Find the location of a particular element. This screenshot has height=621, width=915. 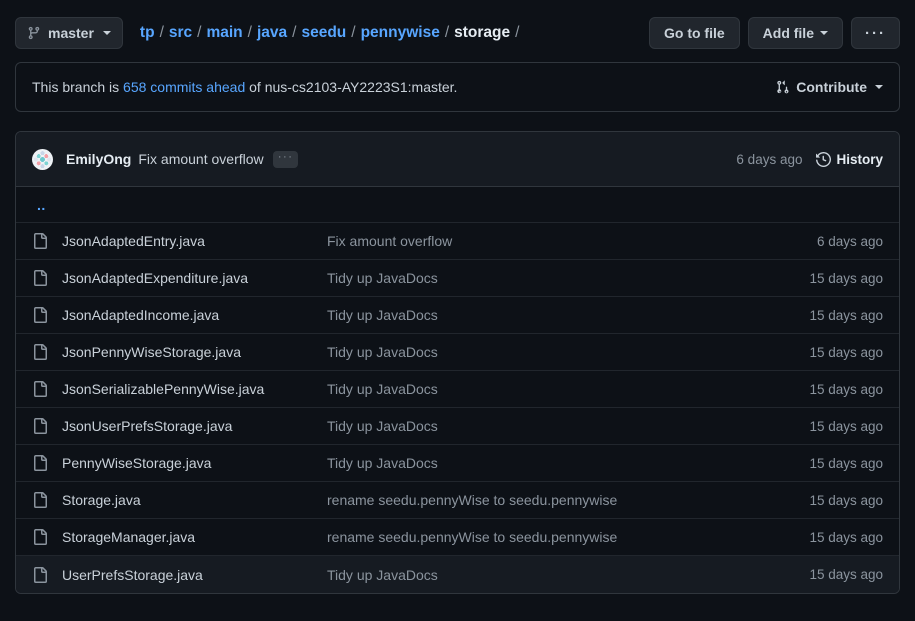

file-name-link: JsonUserPrefsStorage.java is located at coordinates (147, 426).